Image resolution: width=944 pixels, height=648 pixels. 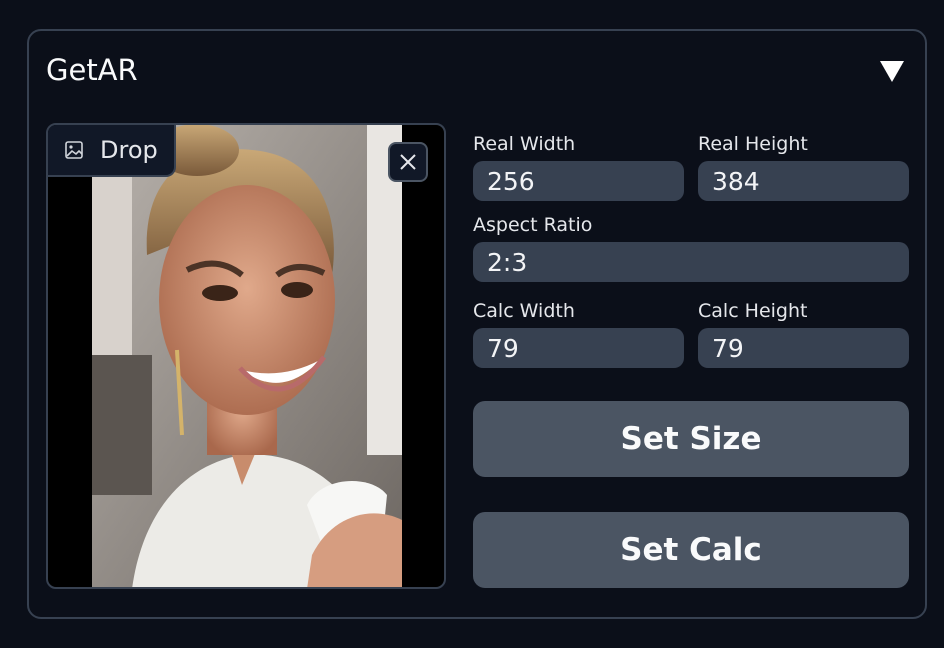 What do you see at coordinates (524, 311) in the screenshot?
I see `calc-width-label: Calc Width` at bounding box center [524, 311].